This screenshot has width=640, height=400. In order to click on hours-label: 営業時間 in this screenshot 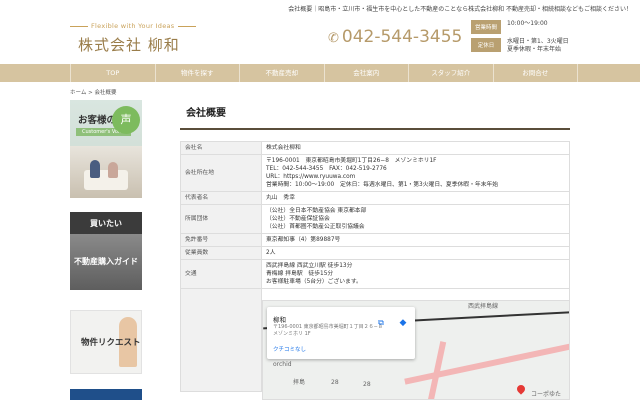, I will do `click(486, 27)`.